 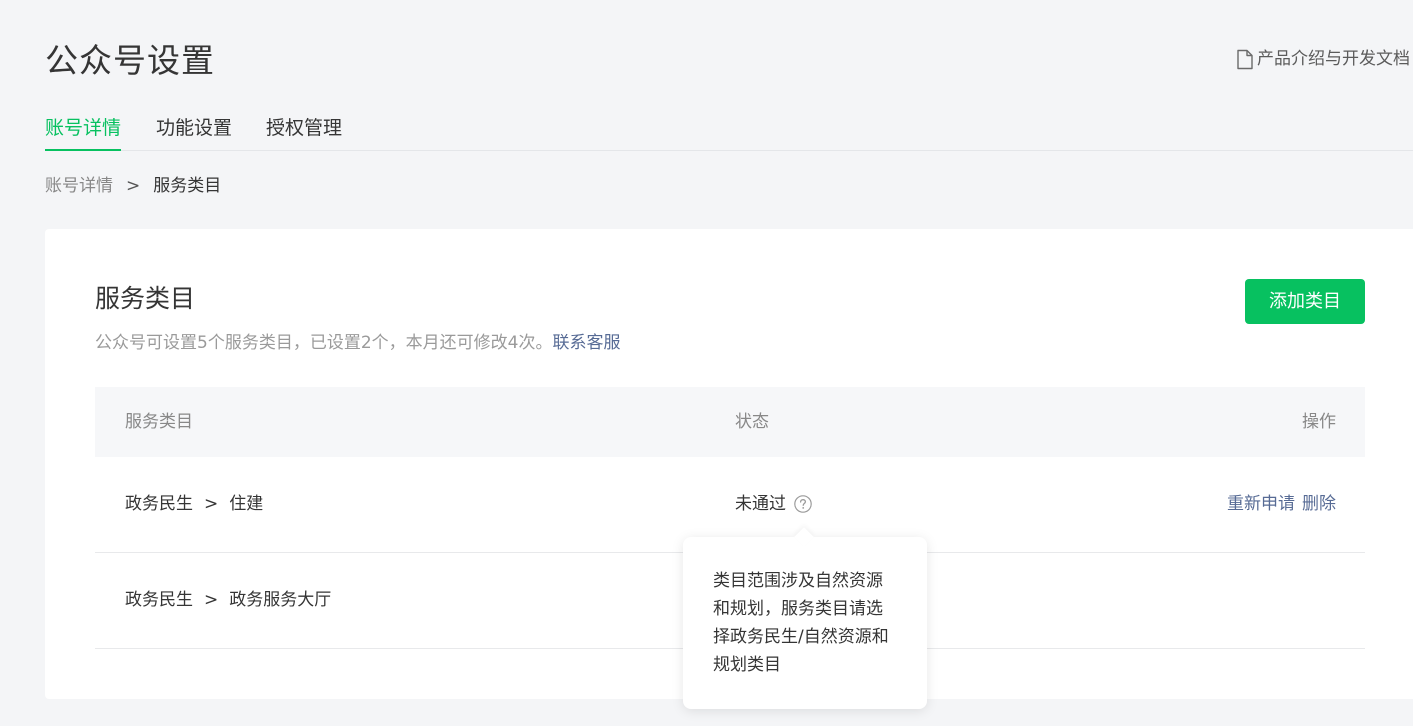 I want to click on tooltip-text: 类目范围涉及自然资源和规划，服务类目请选择政务民生/自然资源和规划类目, so click(x=801, y=623).